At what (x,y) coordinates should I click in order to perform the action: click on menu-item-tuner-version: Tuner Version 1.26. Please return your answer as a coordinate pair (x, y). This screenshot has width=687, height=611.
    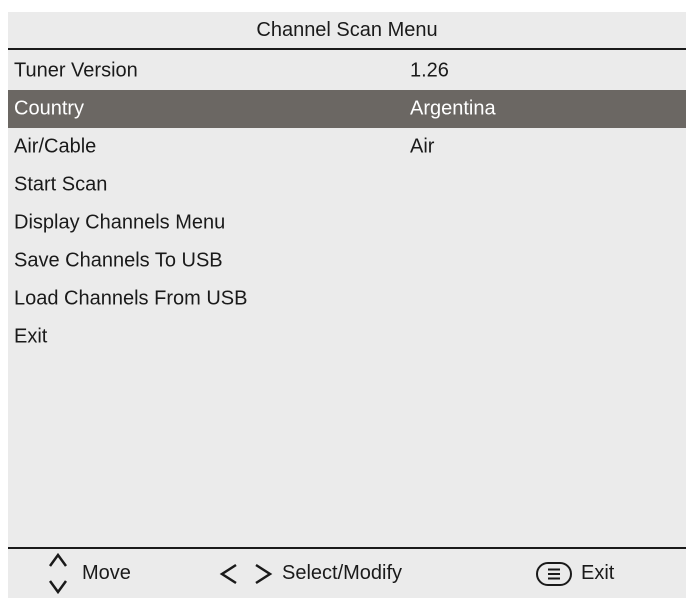
    Looking at the image, I should click on (347, 71).